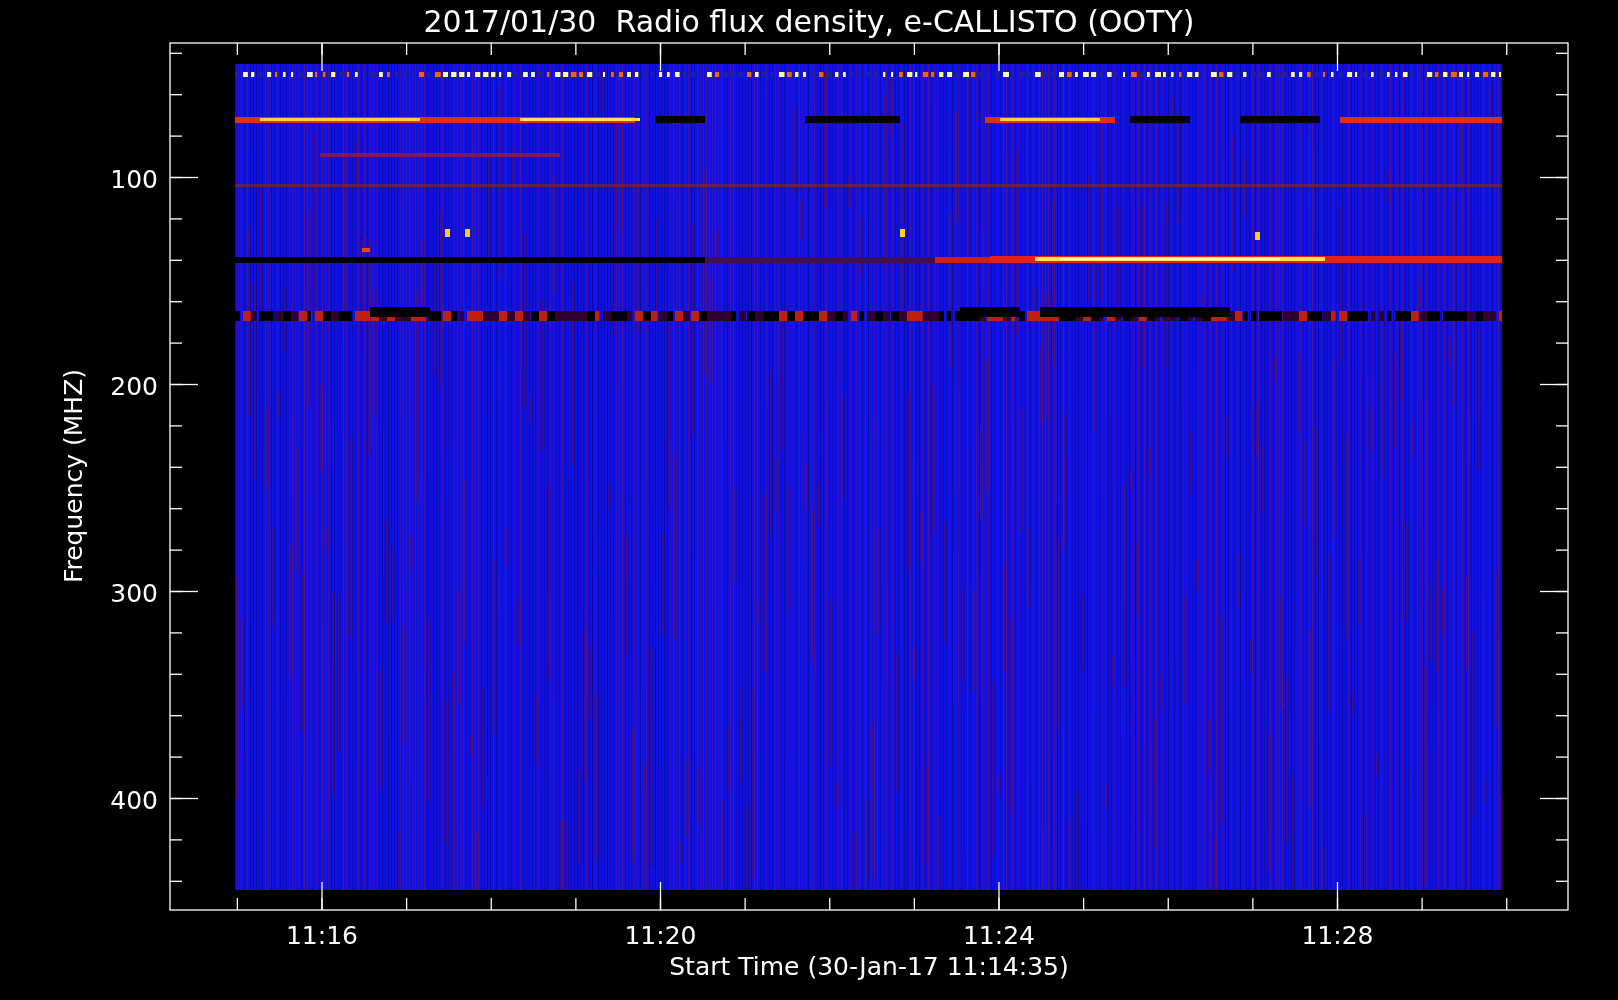 Image resolution: width=1618 pixels, height=1000 pixels. Describe the element at coordinates (134, 179) in the screenshot. I see `y-tick-label: 100` at that location.